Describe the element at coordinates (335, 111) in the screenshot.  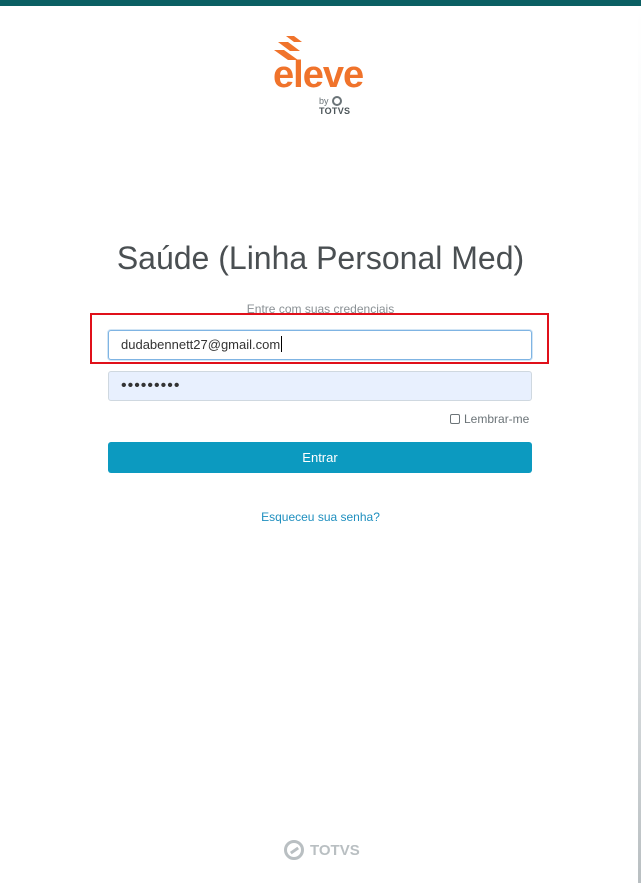
I see `logo-by-company: TOTVS` at that location.